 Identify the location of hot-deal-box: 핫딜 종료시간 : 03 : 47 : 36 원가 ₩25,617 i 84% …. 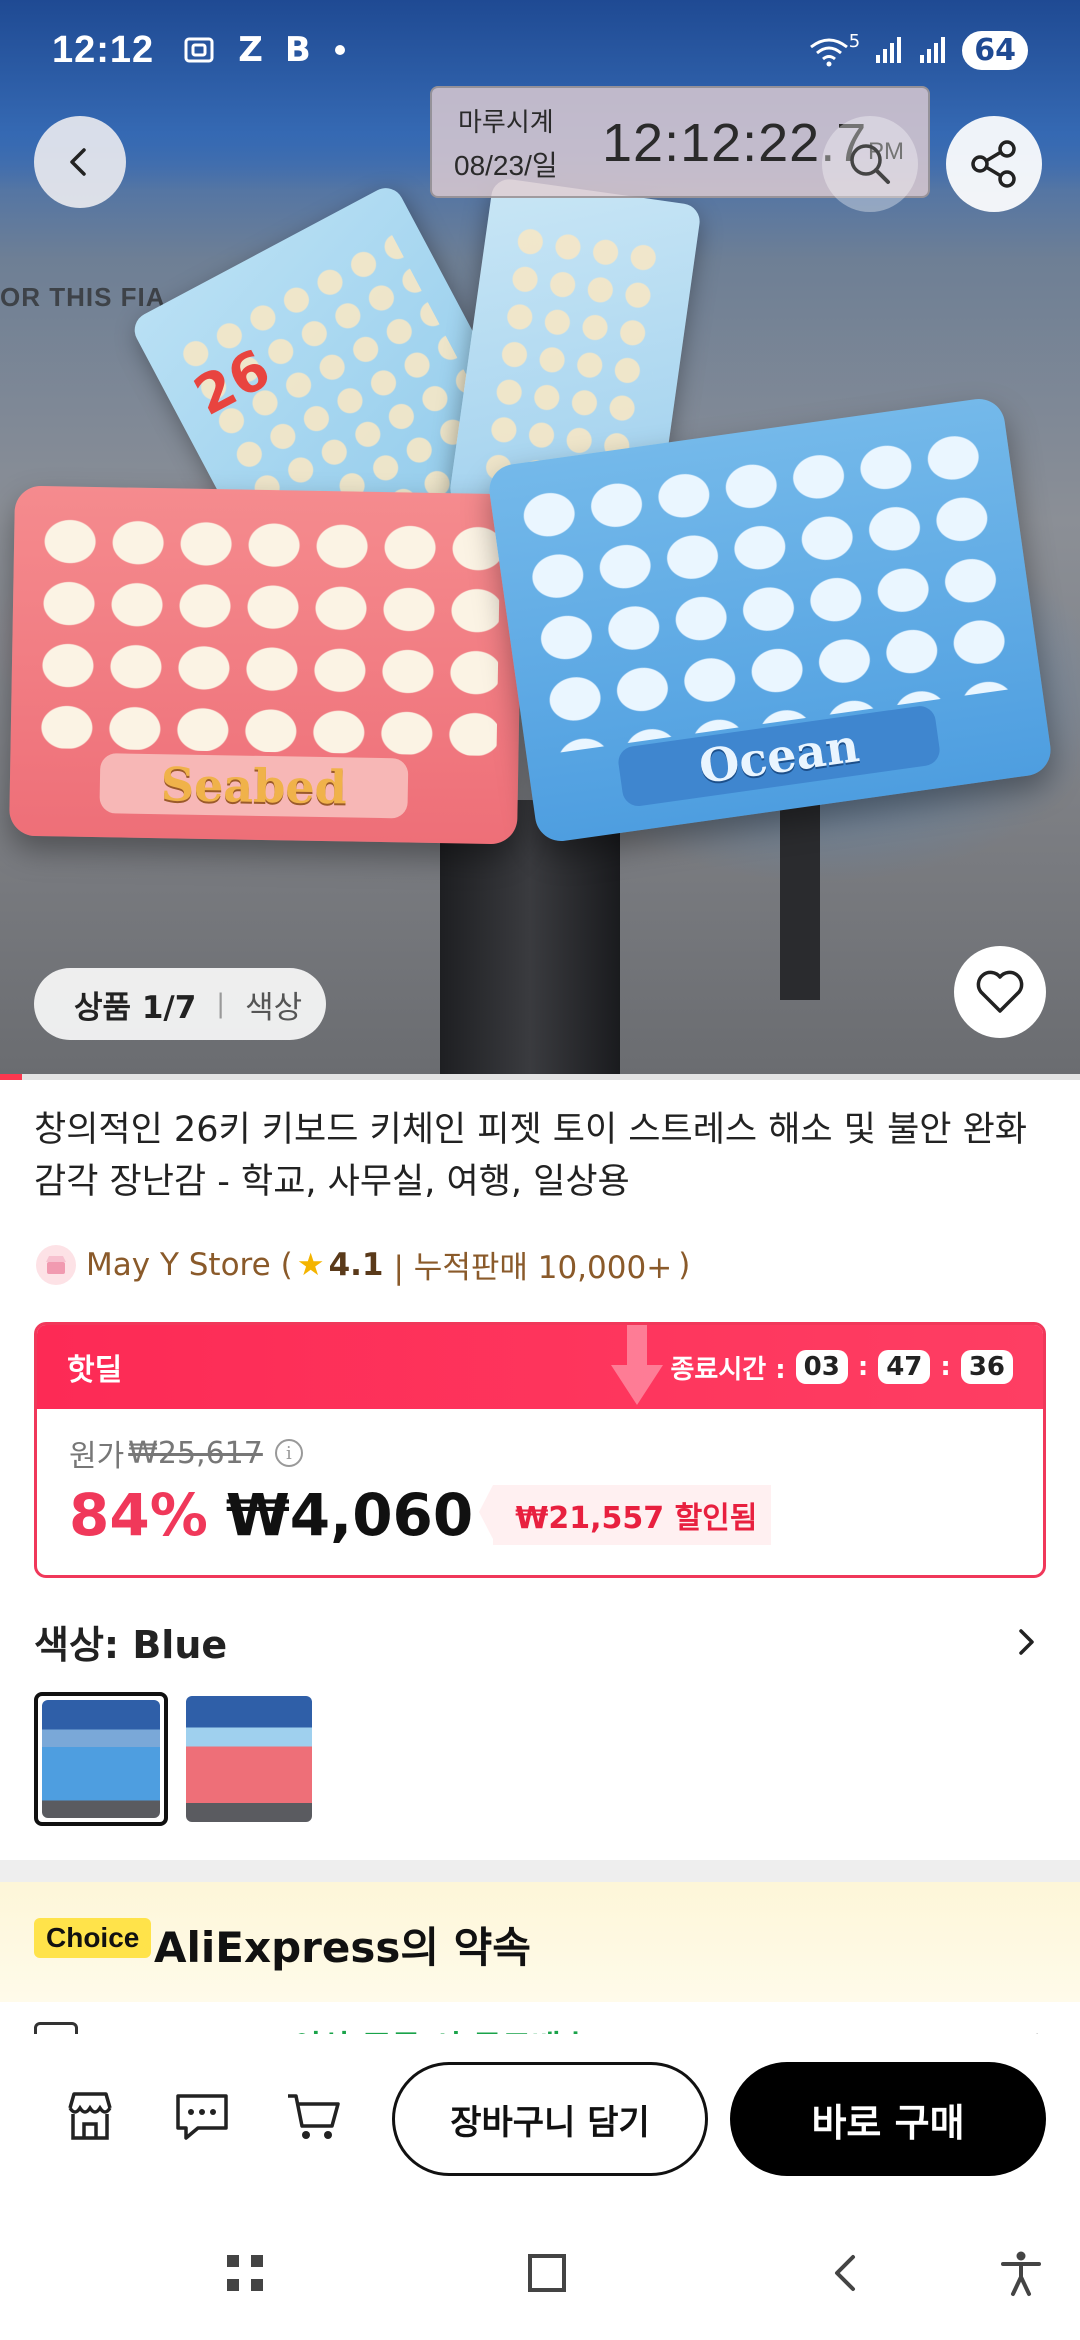
(540, 1450).